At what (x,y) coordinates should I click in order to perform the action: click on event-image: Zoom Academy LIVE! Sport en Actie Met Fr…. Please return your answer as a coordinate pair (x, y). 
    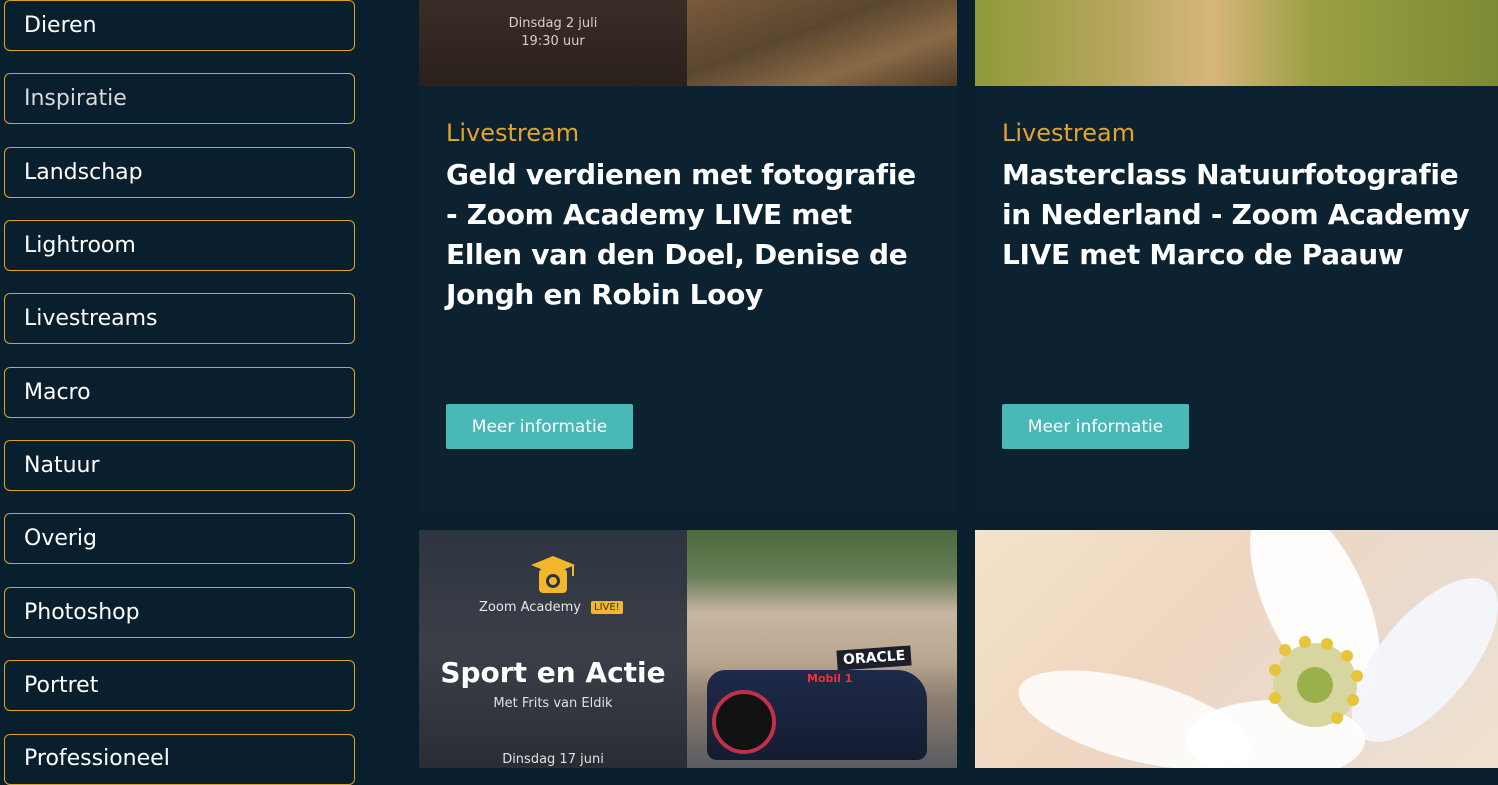
    Looking at the image, I should click on (688, 649).